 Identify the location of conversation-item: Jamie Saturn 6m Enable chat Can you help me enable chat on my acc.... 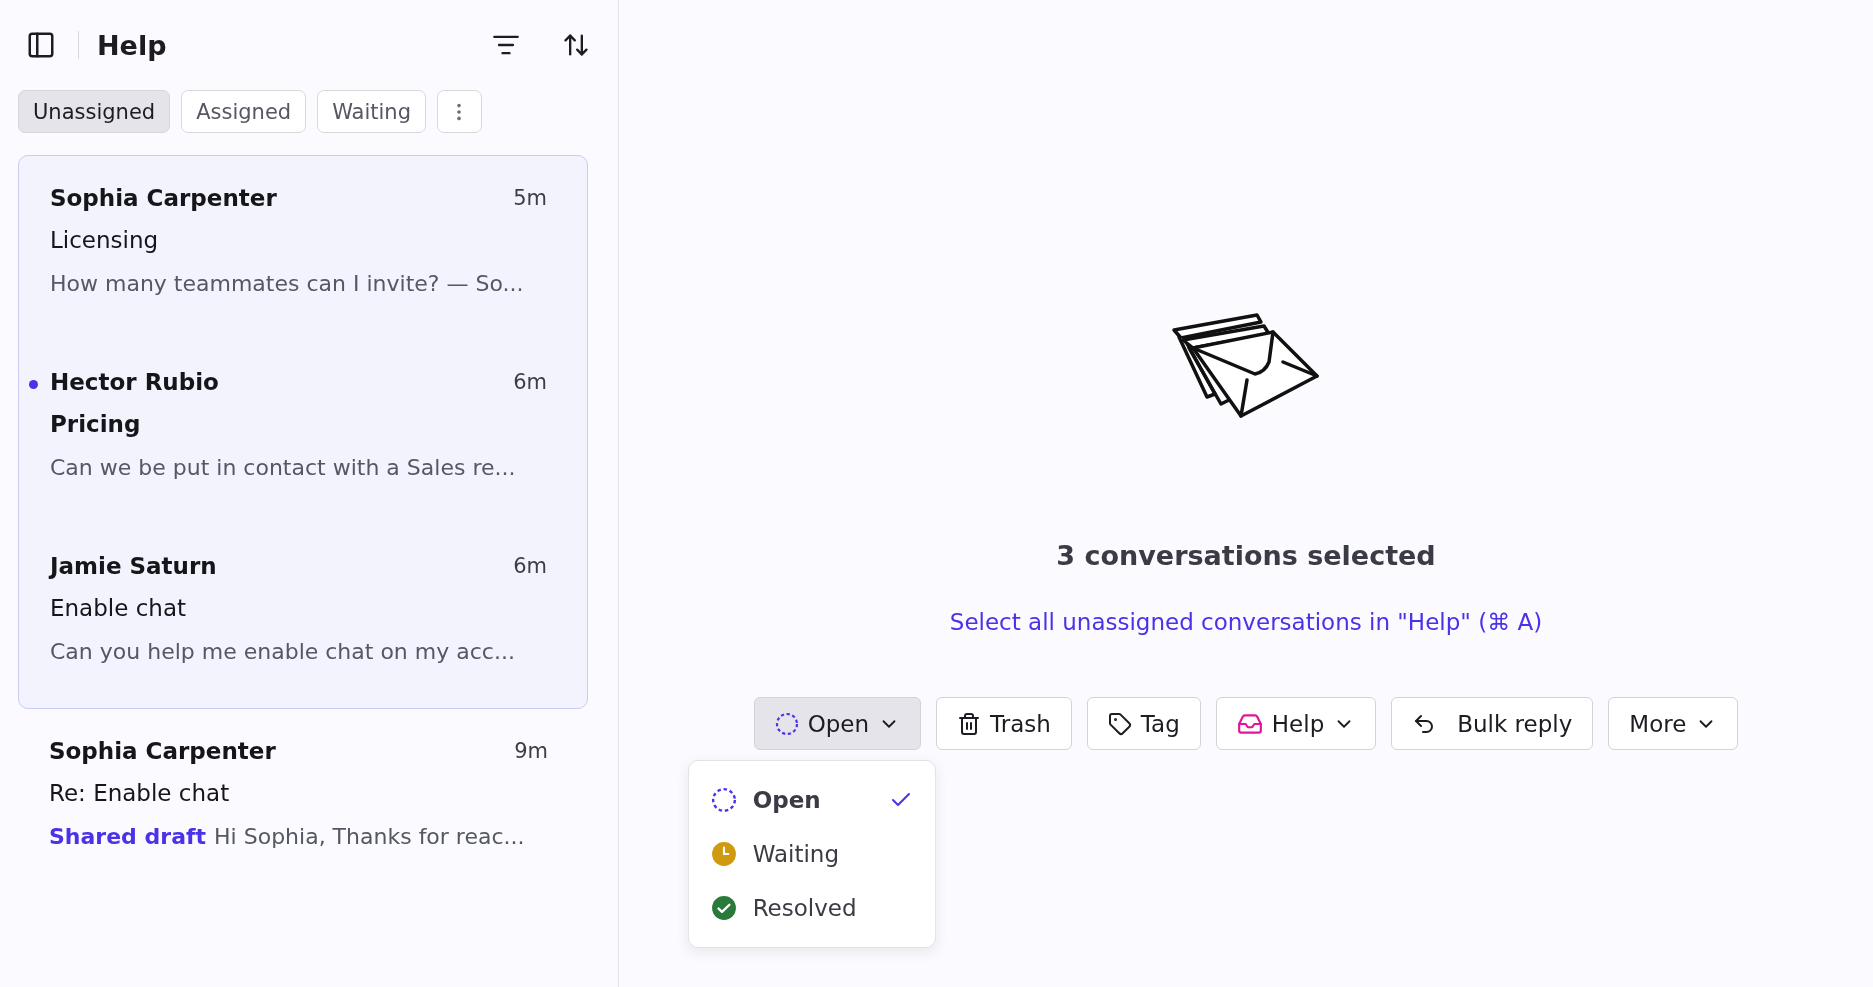
(303, 616).